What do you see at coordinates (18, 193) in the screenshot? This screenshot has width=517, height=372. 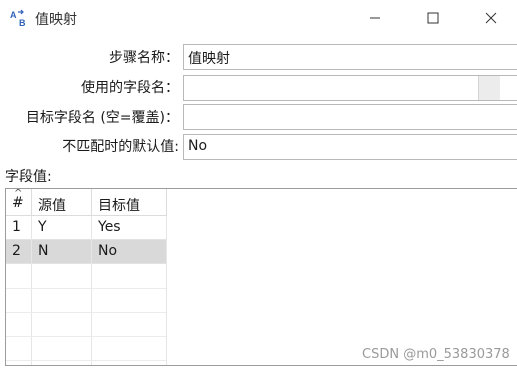 I see `sort-indicator-icon: ^` at bounding box center [18, 193].